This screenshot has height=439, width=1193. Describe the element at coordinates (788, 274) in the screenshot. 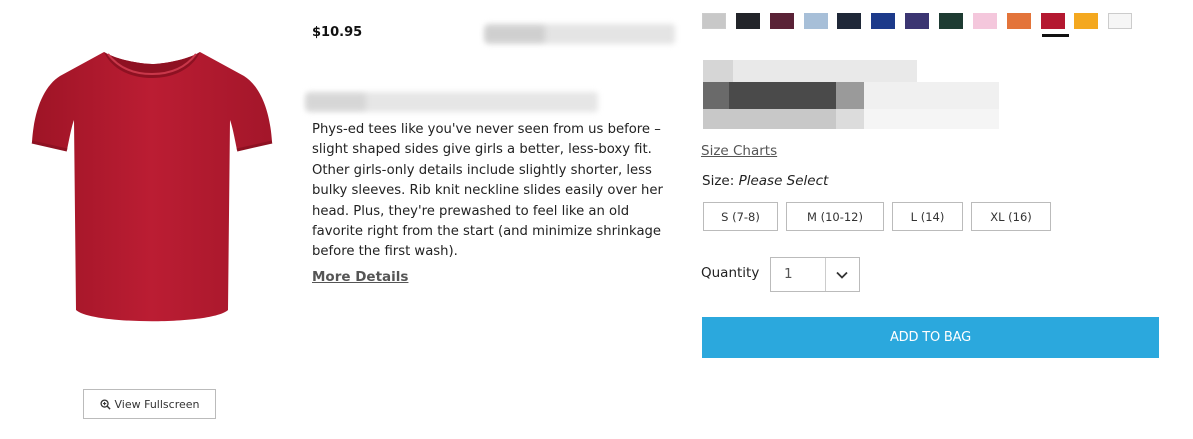

I see `quantity-value: 1` at that location.